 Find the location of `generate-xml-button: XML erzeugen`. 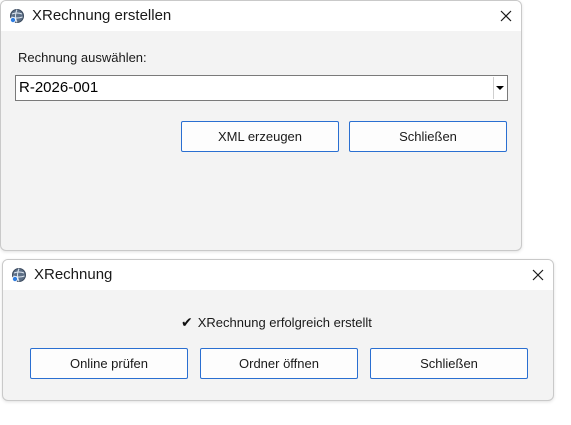

generate-xml-button: XML erzeugen is located at coordinates (260, 136).